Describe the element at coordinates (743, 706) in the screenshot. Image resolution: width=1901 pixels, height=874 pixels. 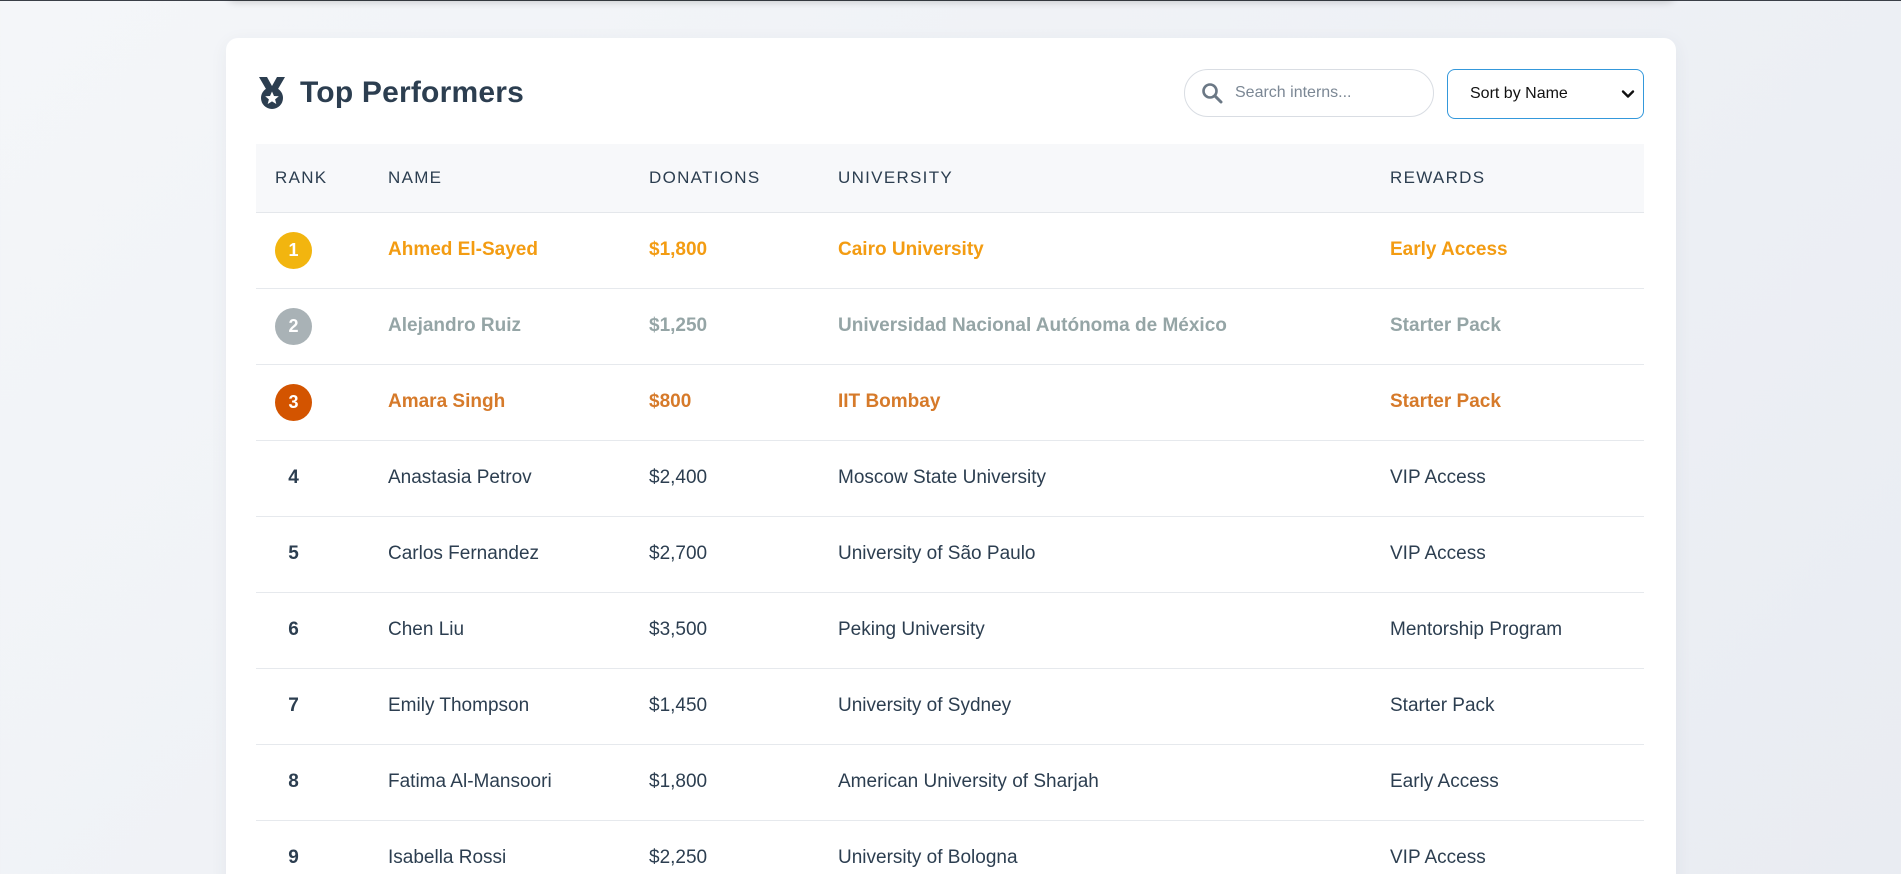
I see `donations-cell: $1,450` at that location.